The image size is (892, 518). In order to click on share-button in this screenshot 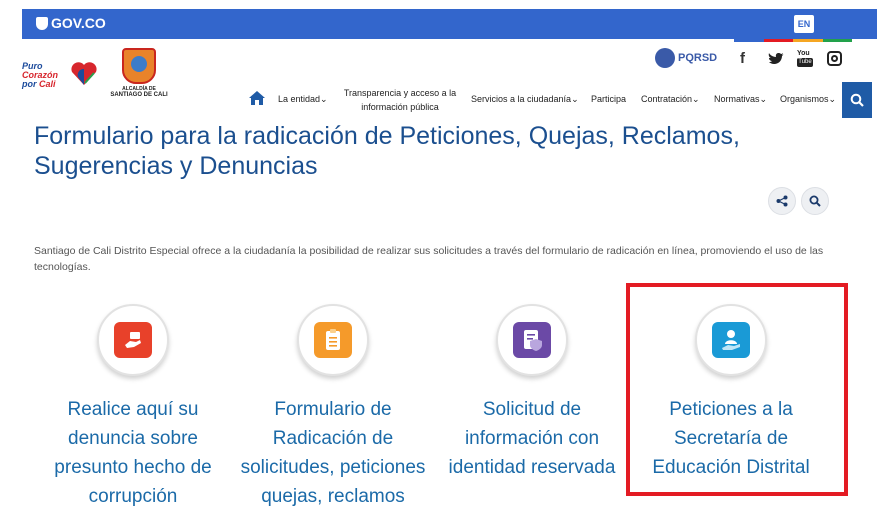, I will do `click(782, 201)`.